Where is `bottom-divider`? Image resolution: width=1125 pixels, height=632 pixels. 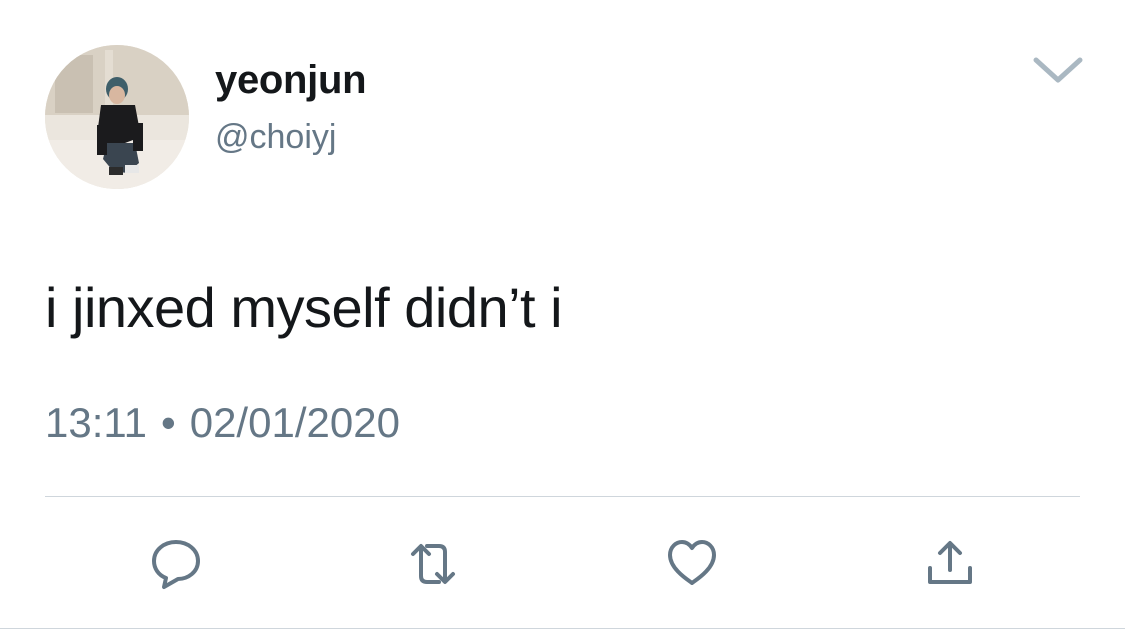 bottom-divider is located at coordinates (562, 628).